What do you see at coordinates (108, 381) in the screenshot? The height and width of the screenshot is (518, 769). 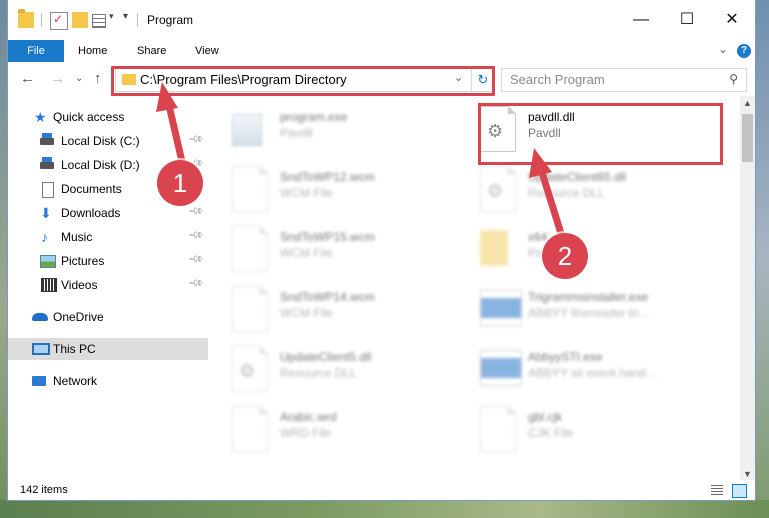 I see `nav-item-network: Network` at bounding box center [108, 381].